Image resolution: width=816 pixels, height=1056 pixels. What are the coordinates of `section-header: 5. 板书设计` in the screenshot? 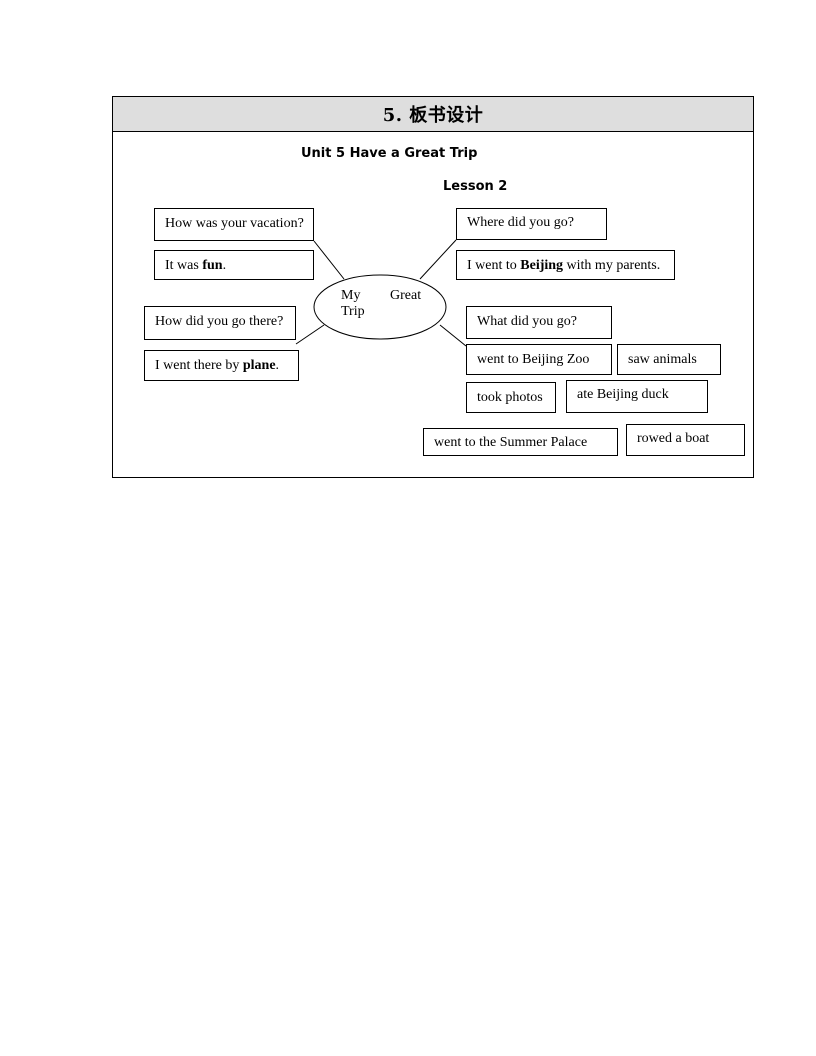 It's located at (433, 114).